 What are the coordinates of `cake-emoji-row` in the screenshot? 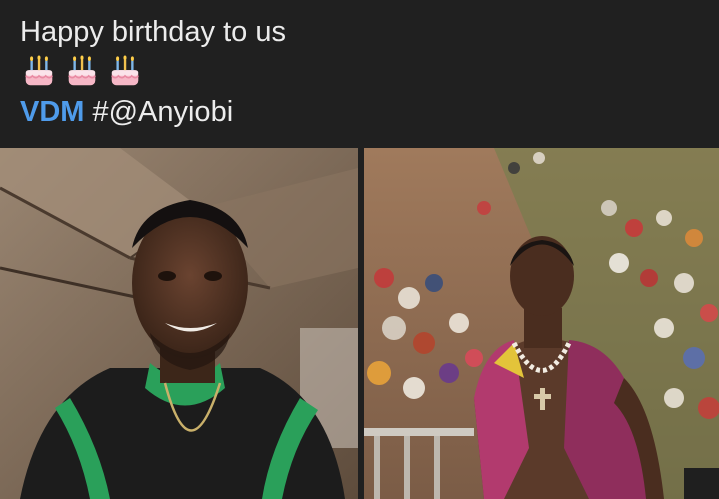 It's located at (153, 72).